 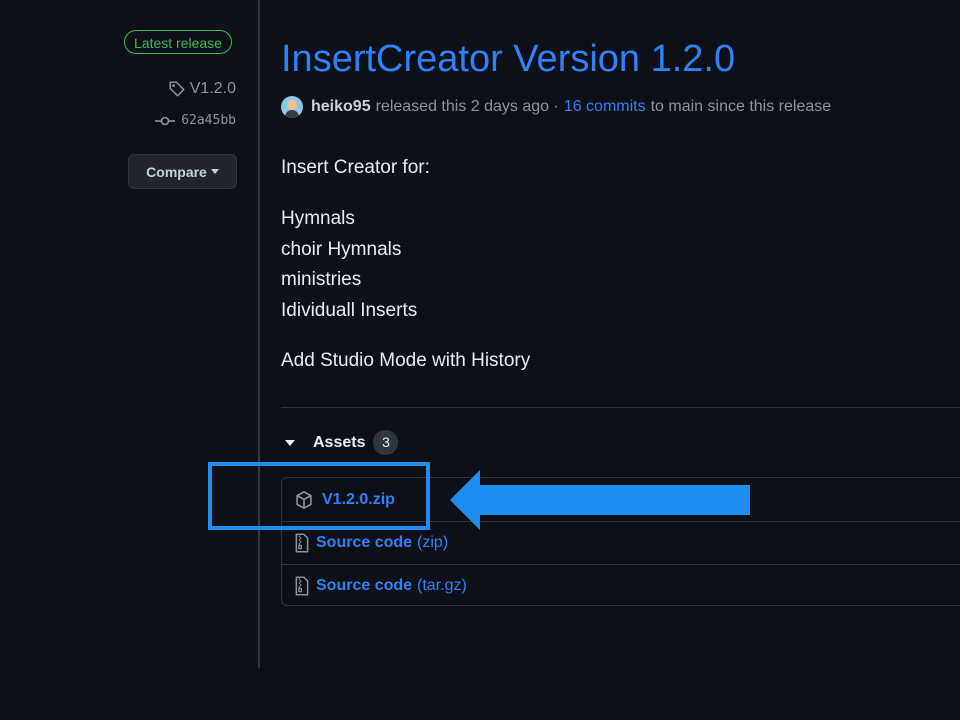 I want to click on commit-hash: 62a45bb, so click(x=208, y=120).